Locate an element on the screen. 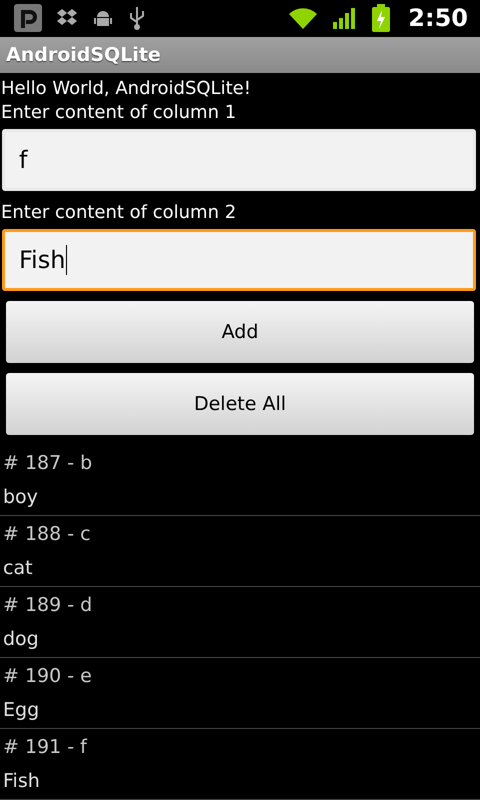  record-text: boy is located at coordinates (21, 497).